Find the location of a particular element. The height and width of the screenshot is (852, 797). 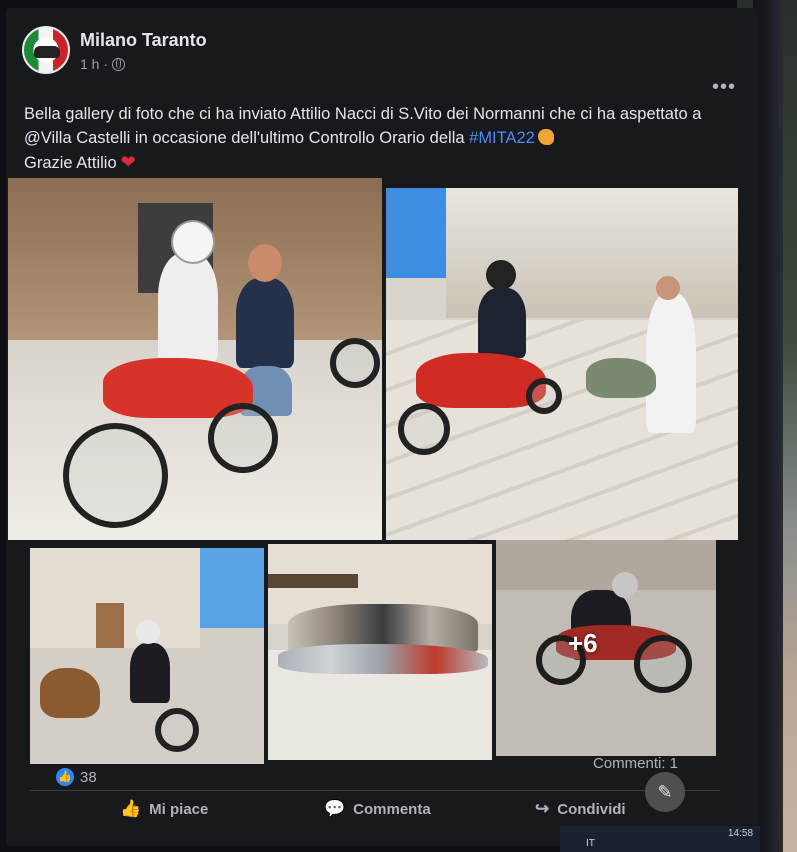

more-photos-count: +6 is located at coordinates (583, 643).